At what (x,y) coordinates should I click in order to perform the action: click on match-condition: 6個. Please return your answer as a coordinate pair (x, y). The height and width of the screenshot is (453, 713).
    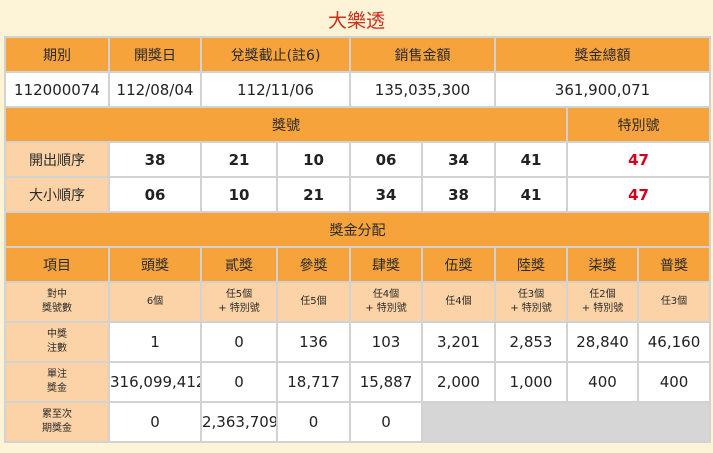
    Looking at the image, I should click on (155, 302).